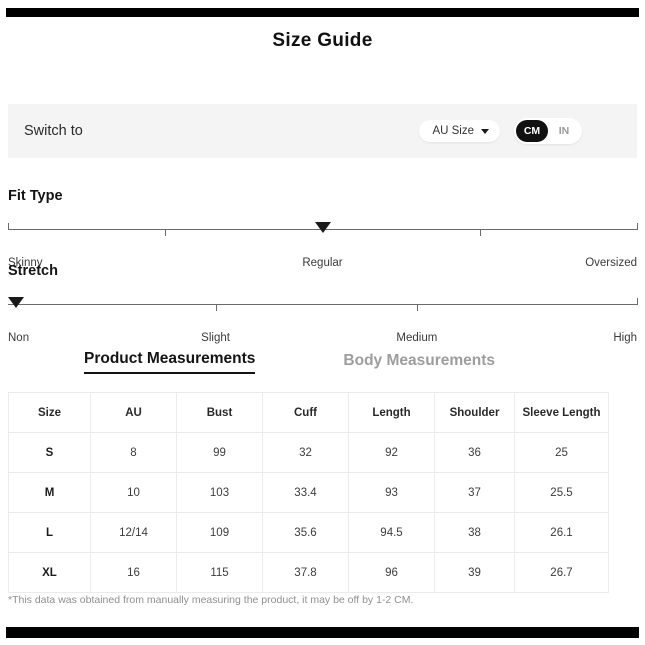 The image size is (645, 645). I want to click on table-cell: 35.6, so click(305, 532).